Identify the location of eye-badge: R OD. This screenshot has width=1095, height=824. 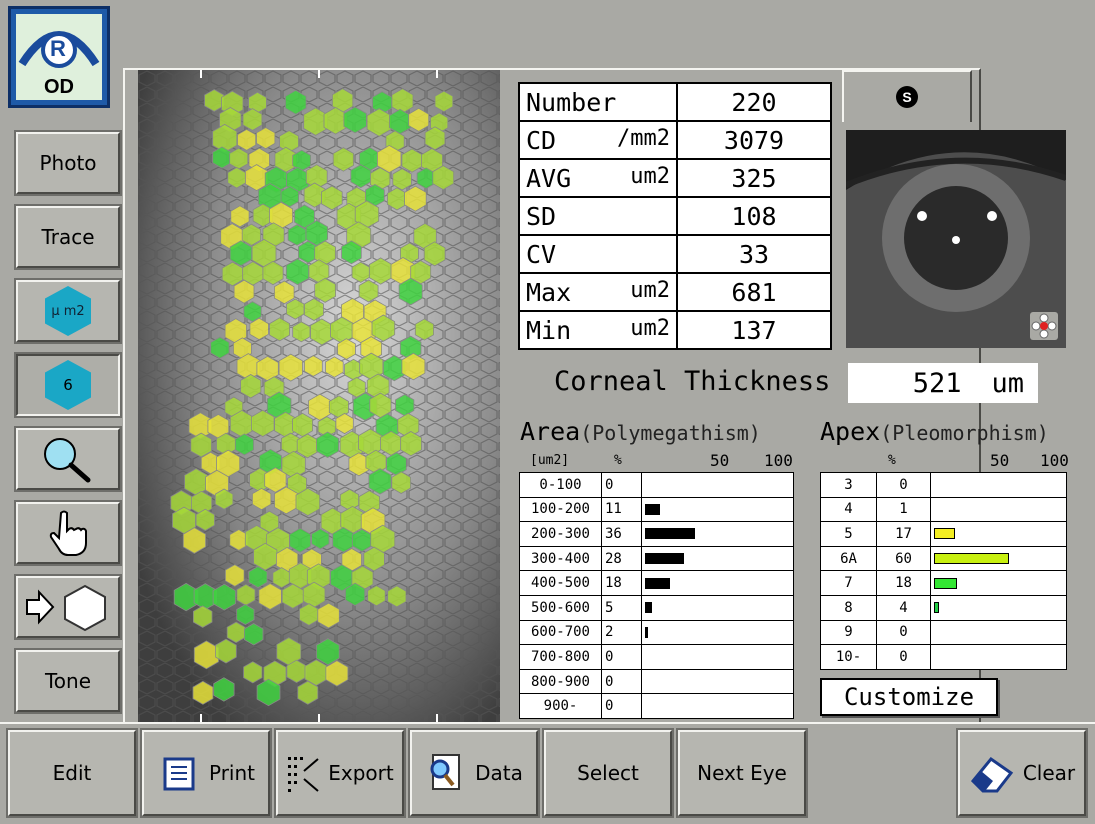
(59, 57).